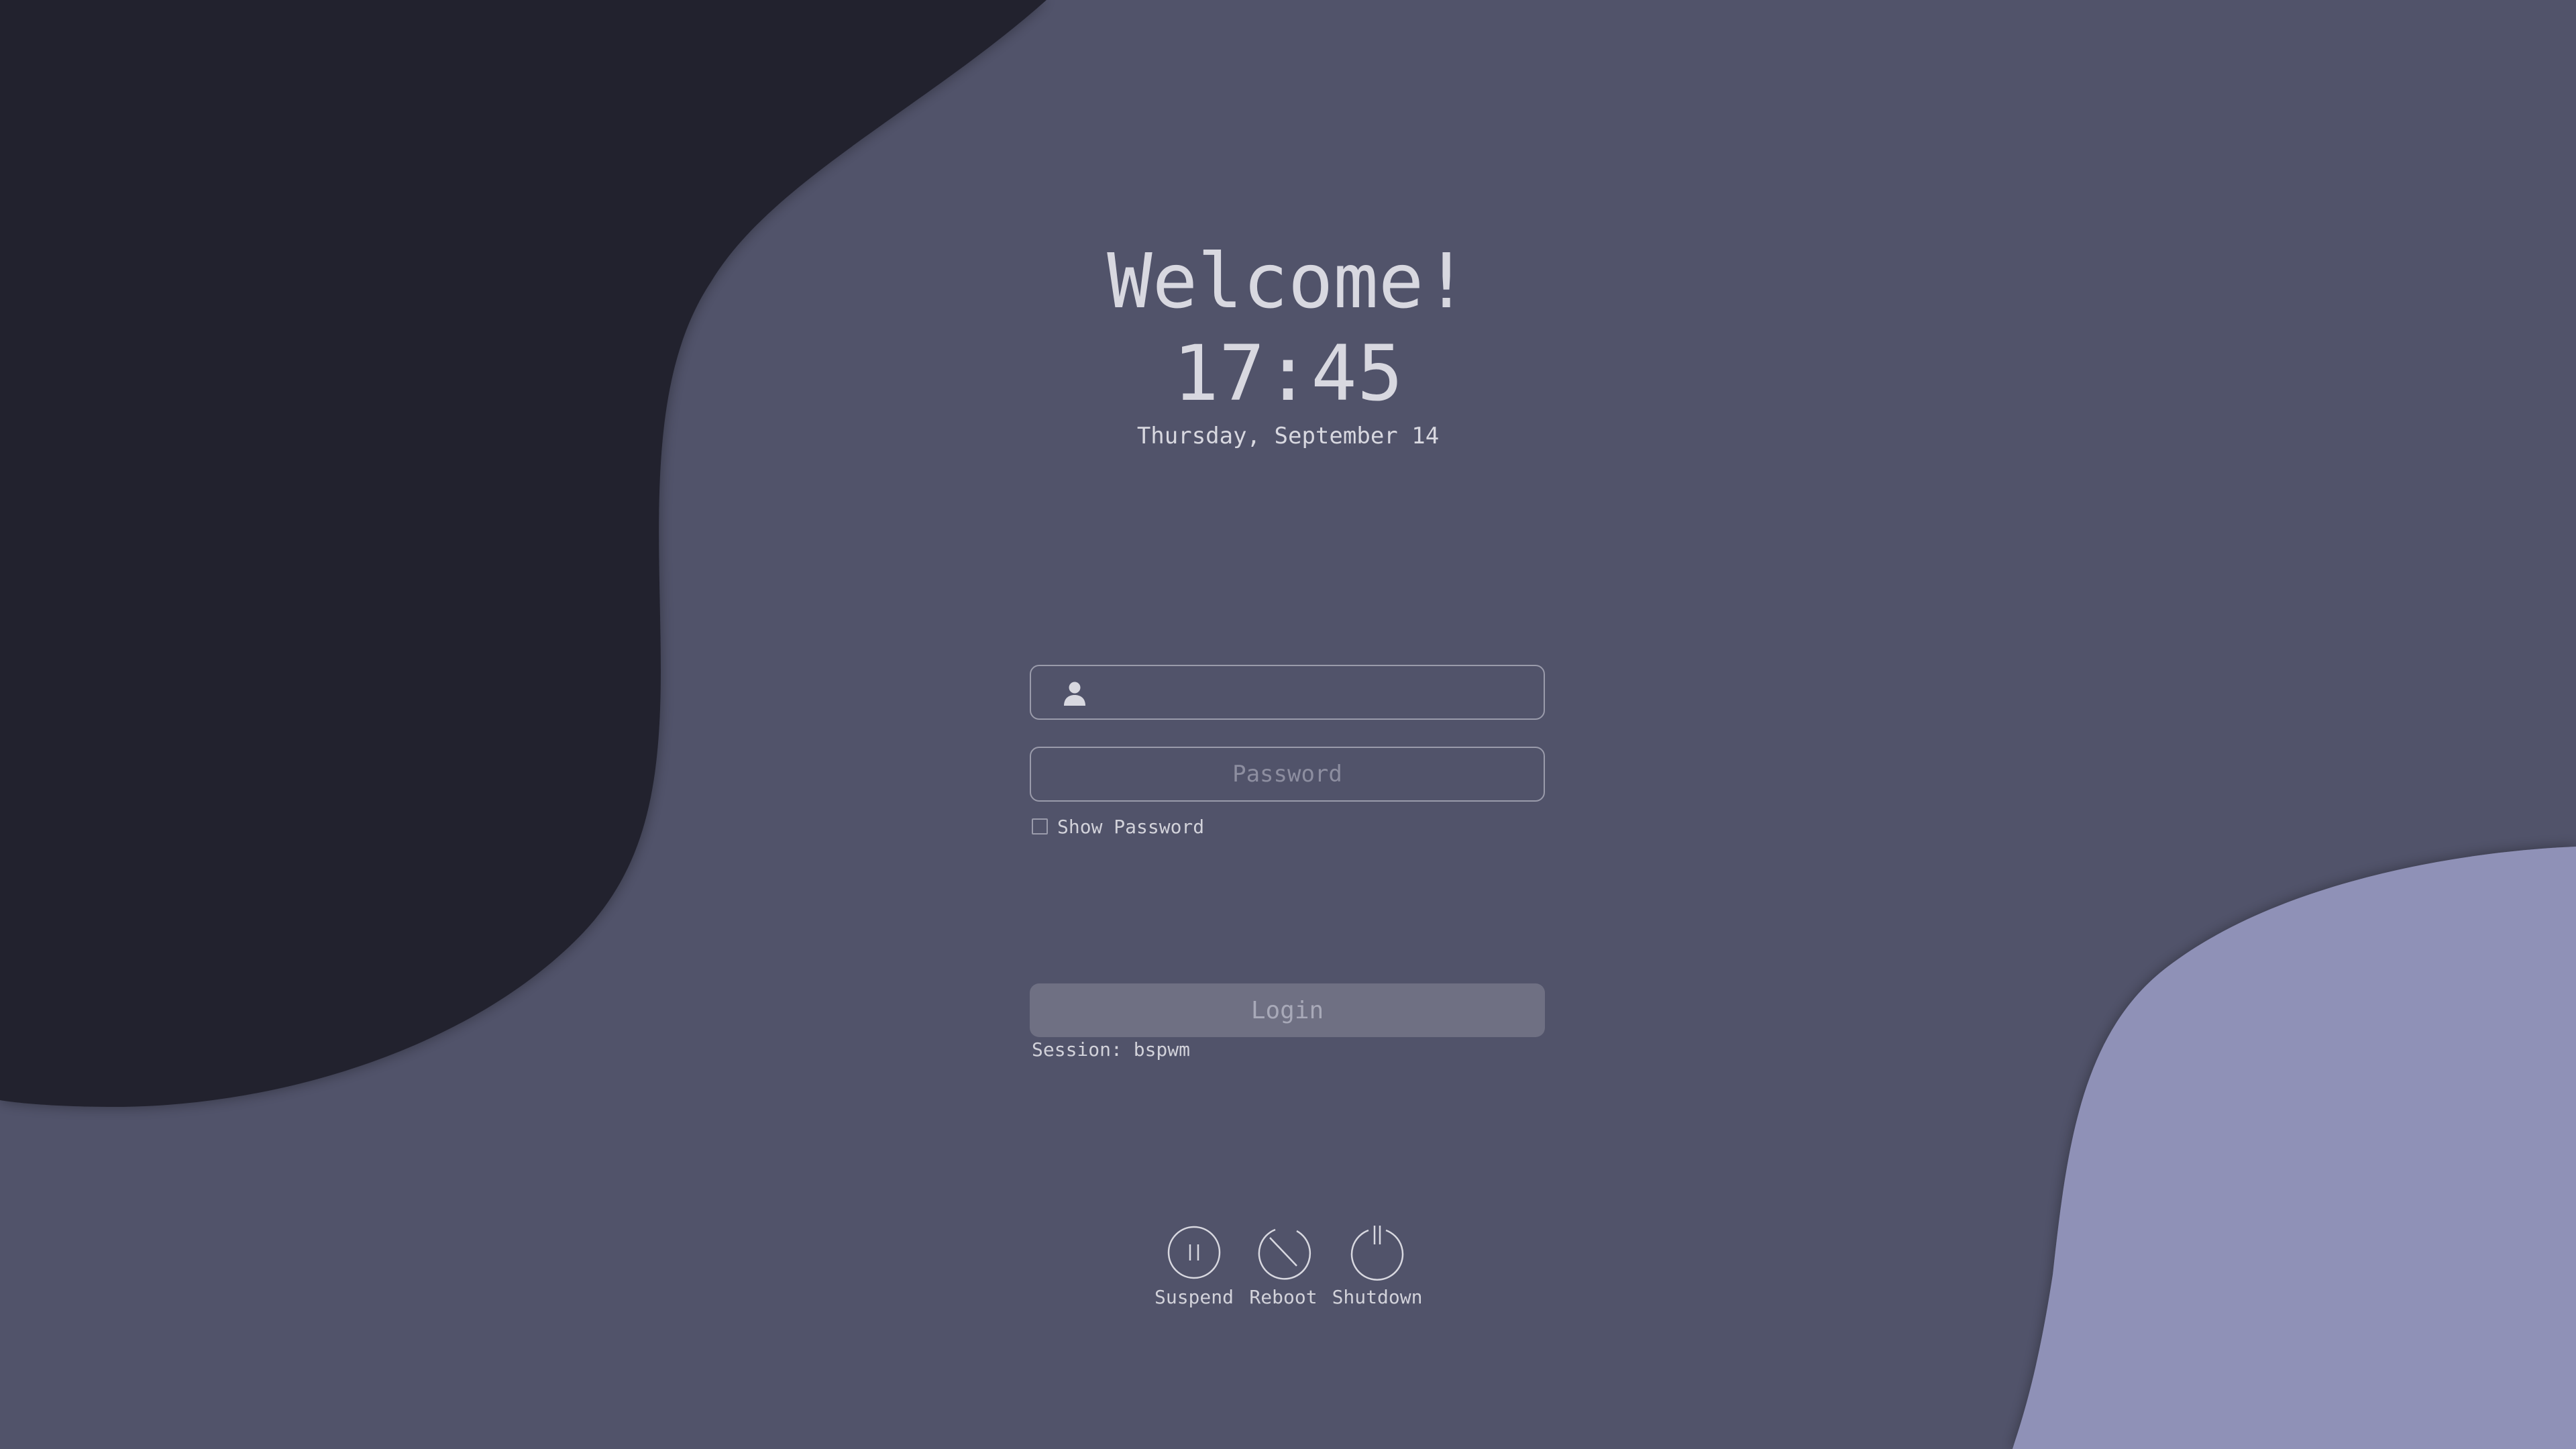 This screenshot has height=1449, width=2576. I want to click on welcome-title: Welcome!, so click(1288, 281).